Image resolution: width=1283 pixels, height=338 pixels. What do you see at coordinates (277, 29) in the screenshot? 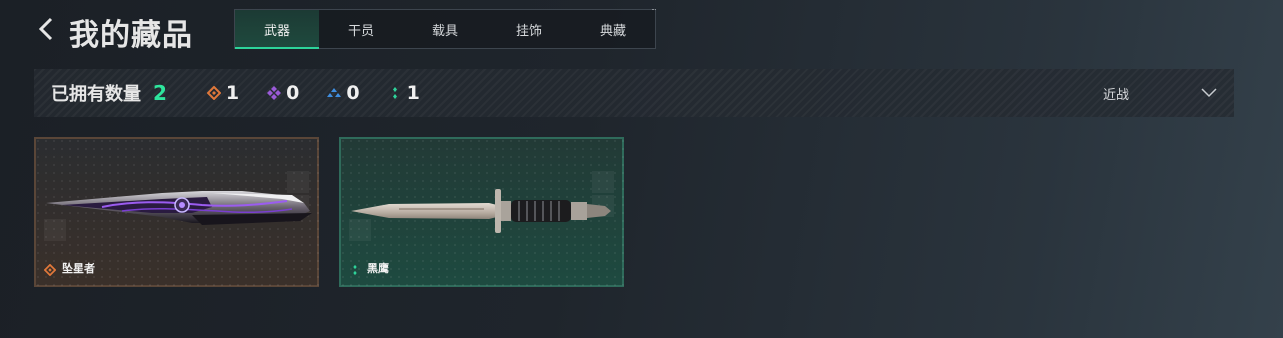
I see `tab-weapons: 武器` at bounding box center [277, 29].